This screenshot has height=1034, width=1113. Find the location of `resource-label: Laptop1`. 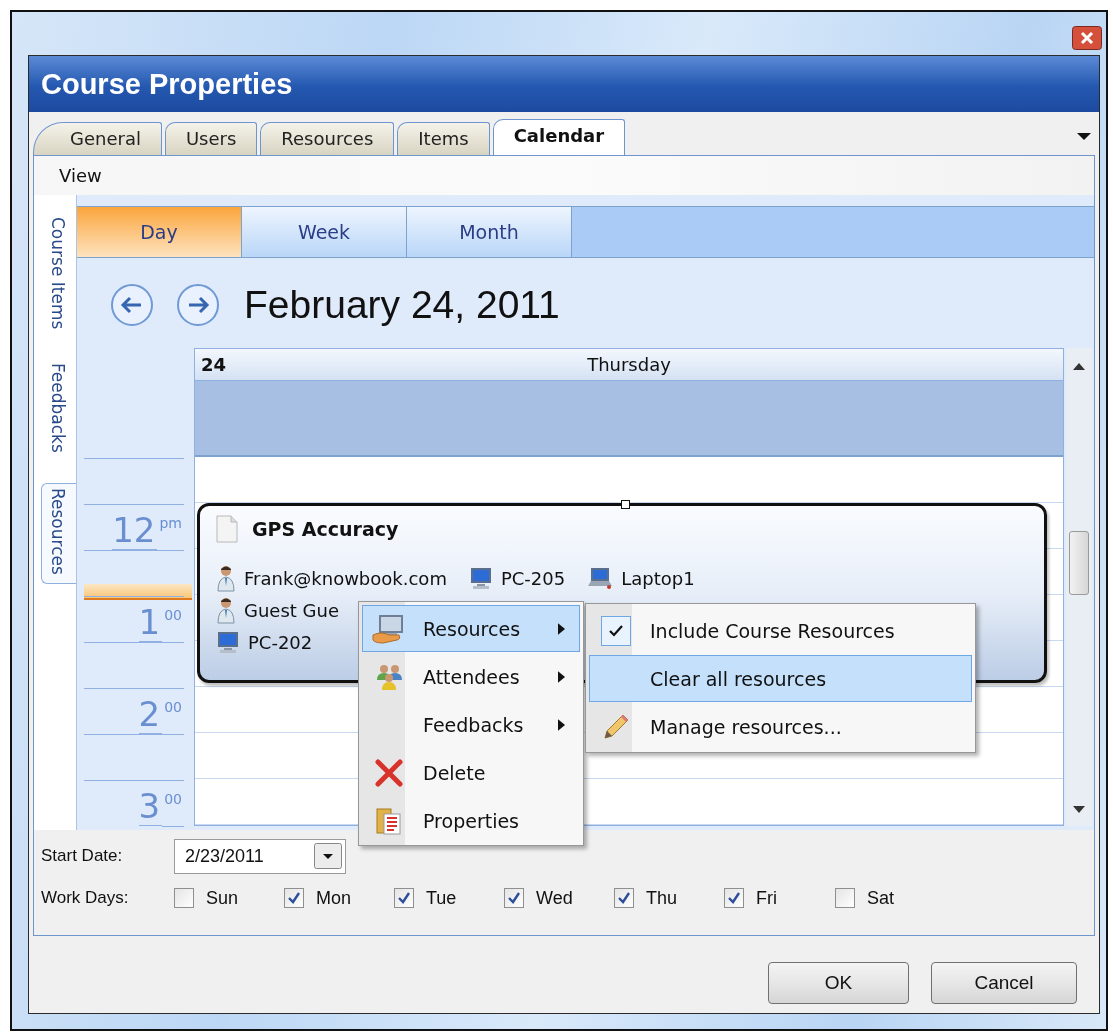

resource-label: Laptop1 is located at coordinates (658, 578).